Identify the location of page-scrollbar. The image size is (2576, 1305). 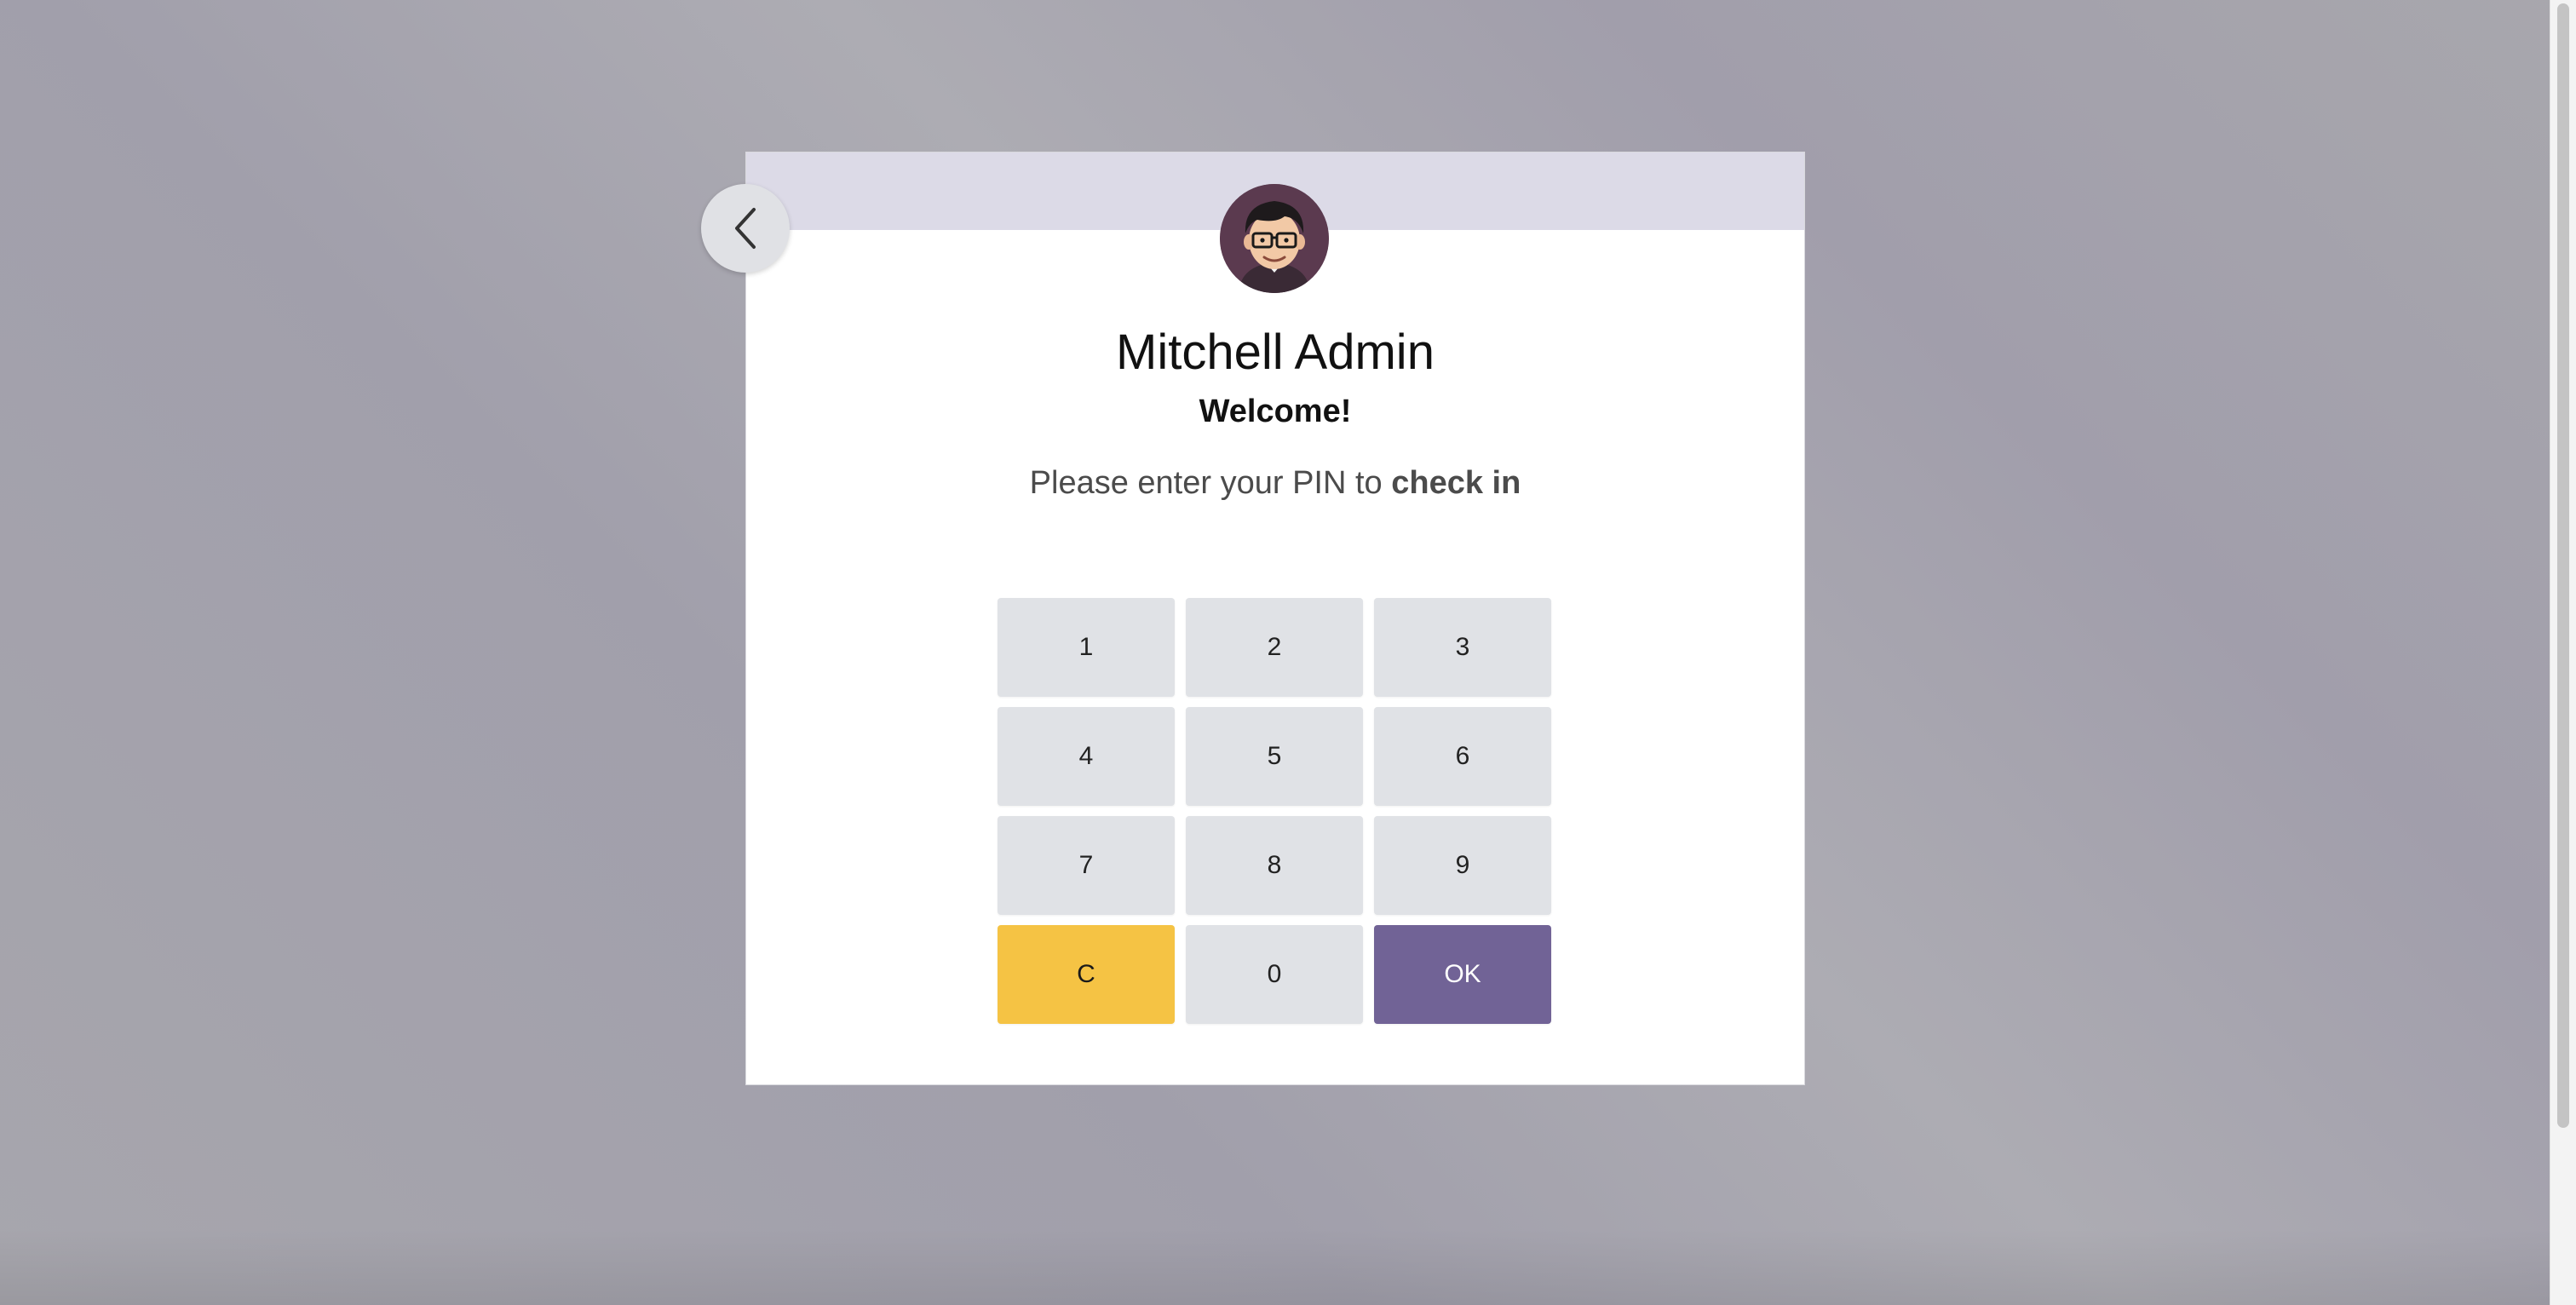
(2563, 652).